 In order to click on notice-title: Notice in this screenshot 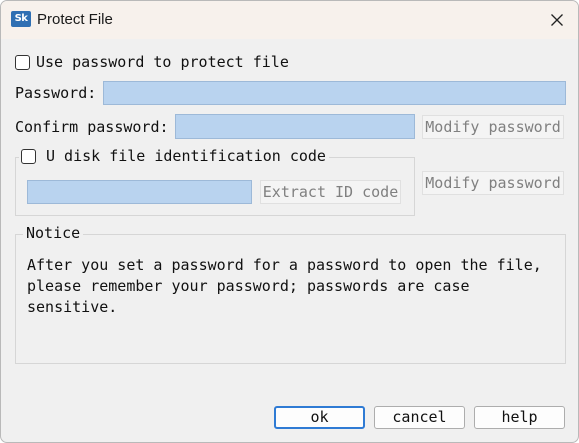, I will do `click(53, 233)`.